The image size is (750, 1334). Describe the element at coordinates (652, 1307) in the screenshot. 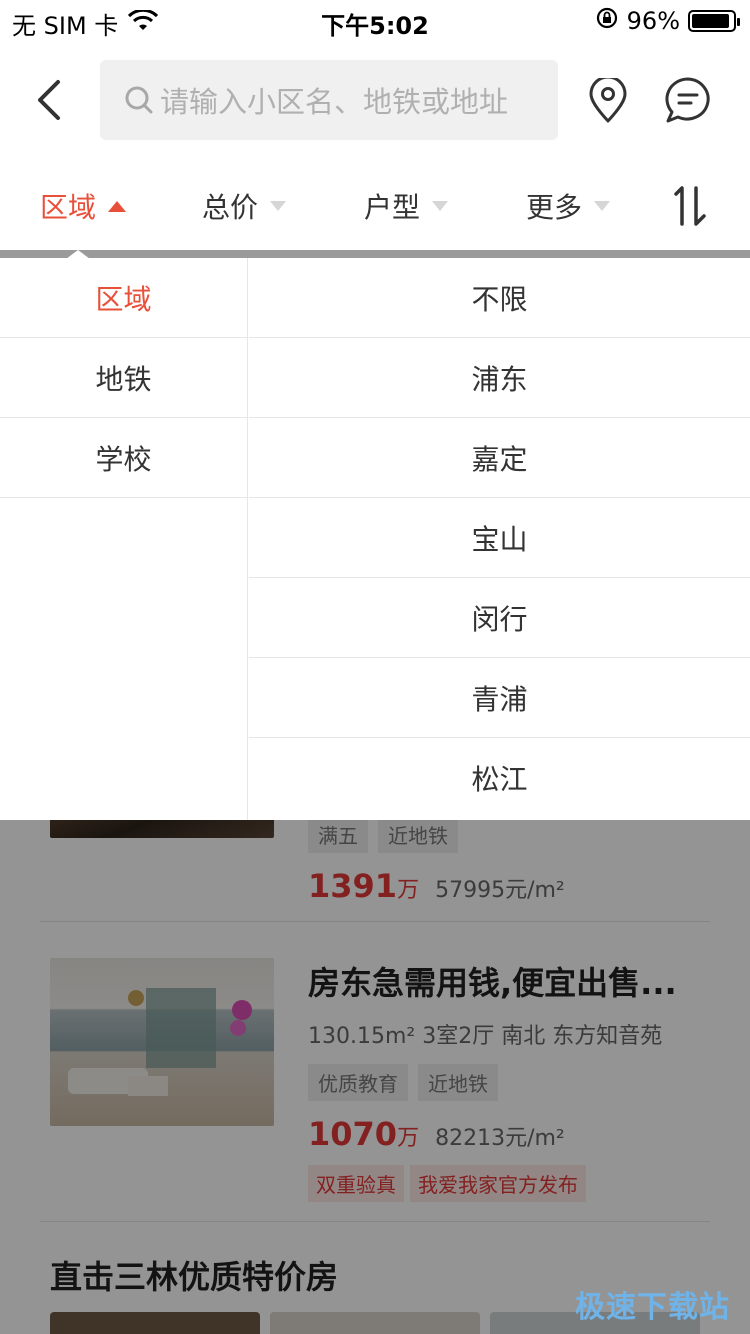

I see `watermark: 极速下载站` at that location.